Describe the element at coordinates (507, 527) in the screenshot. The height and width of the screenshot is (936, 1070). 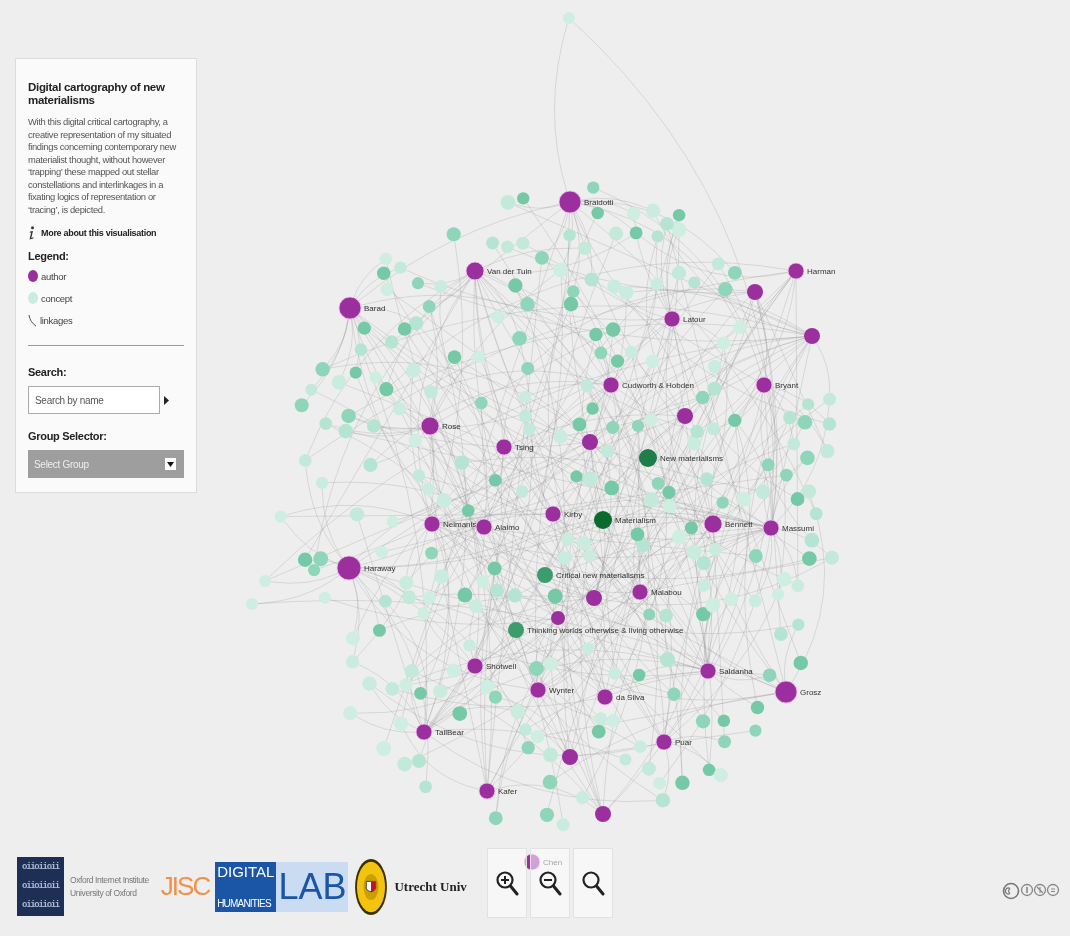
I see `node-label: Alaimo` at that location.